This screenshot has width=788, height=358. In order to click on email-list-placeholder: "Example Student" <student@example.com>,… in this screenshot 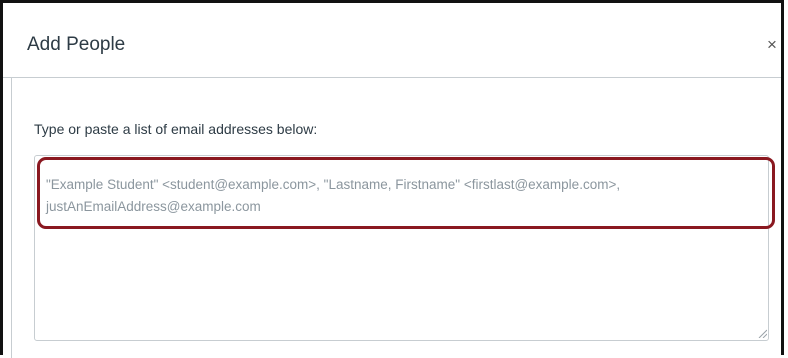, I will do `click(333, 195)`.